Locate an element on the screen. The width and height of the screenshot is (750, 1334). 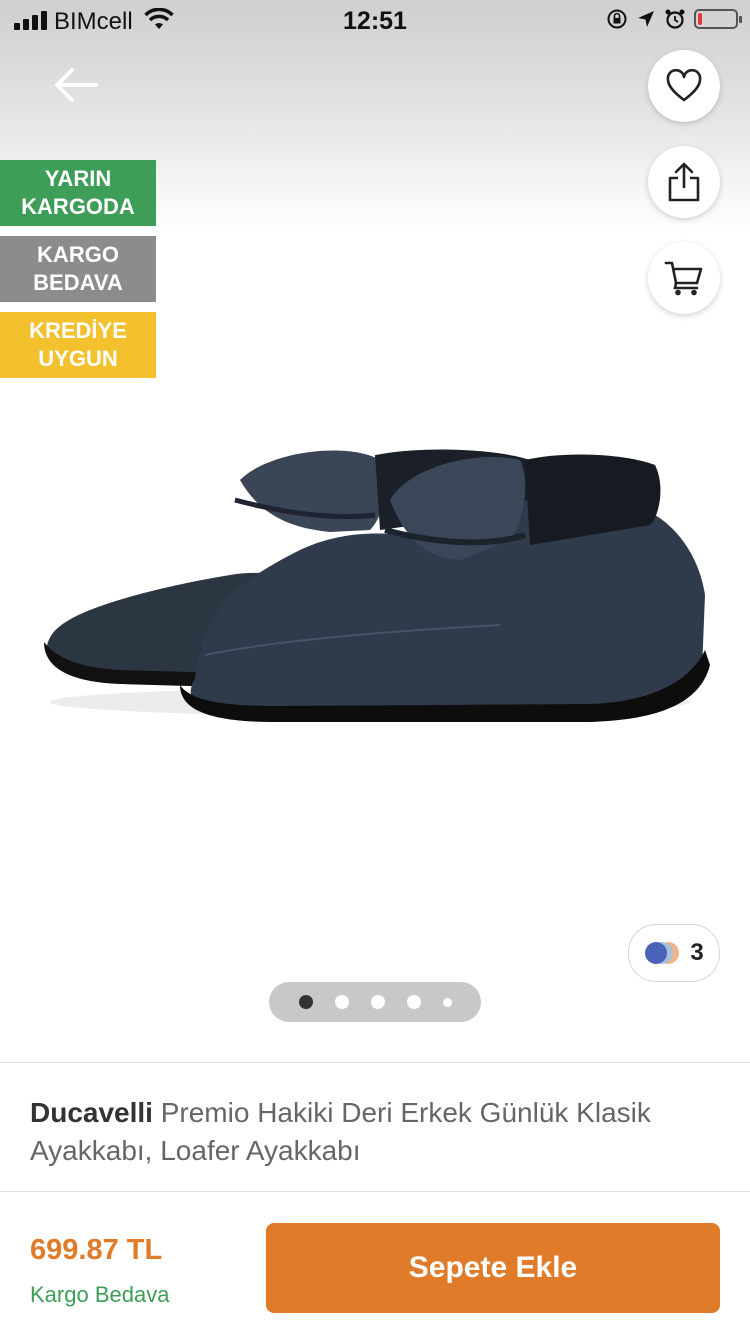
share-button is located at coordinates (684, 182).